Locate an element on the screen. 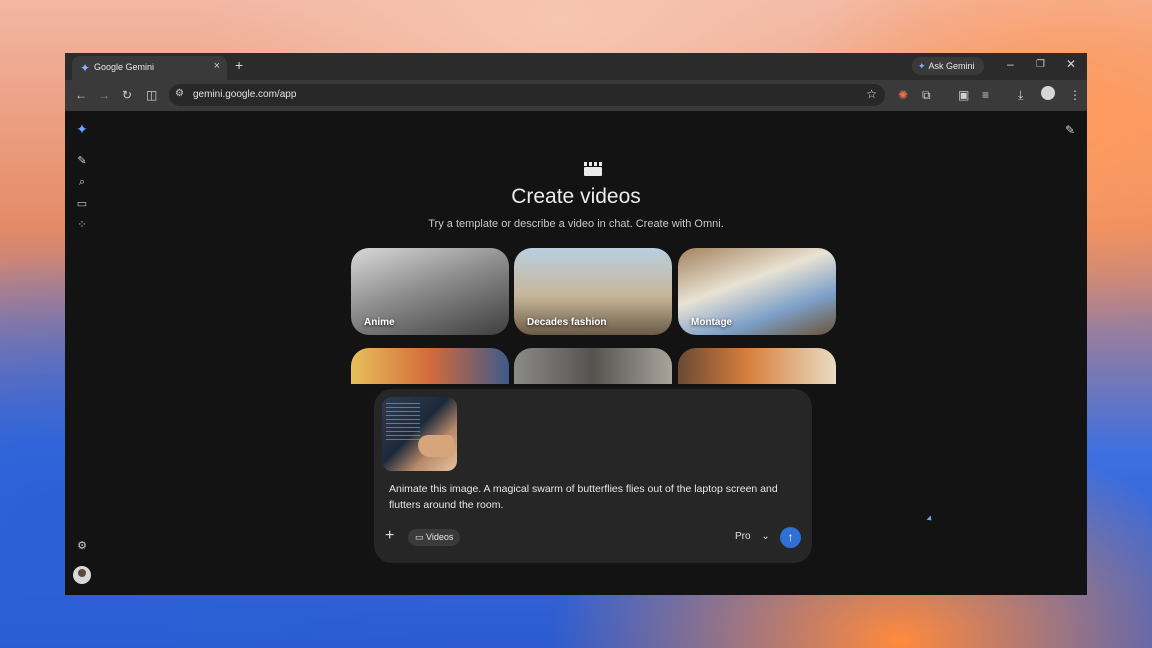  template-card-anime: Anime is located at coordinates (430, 291).